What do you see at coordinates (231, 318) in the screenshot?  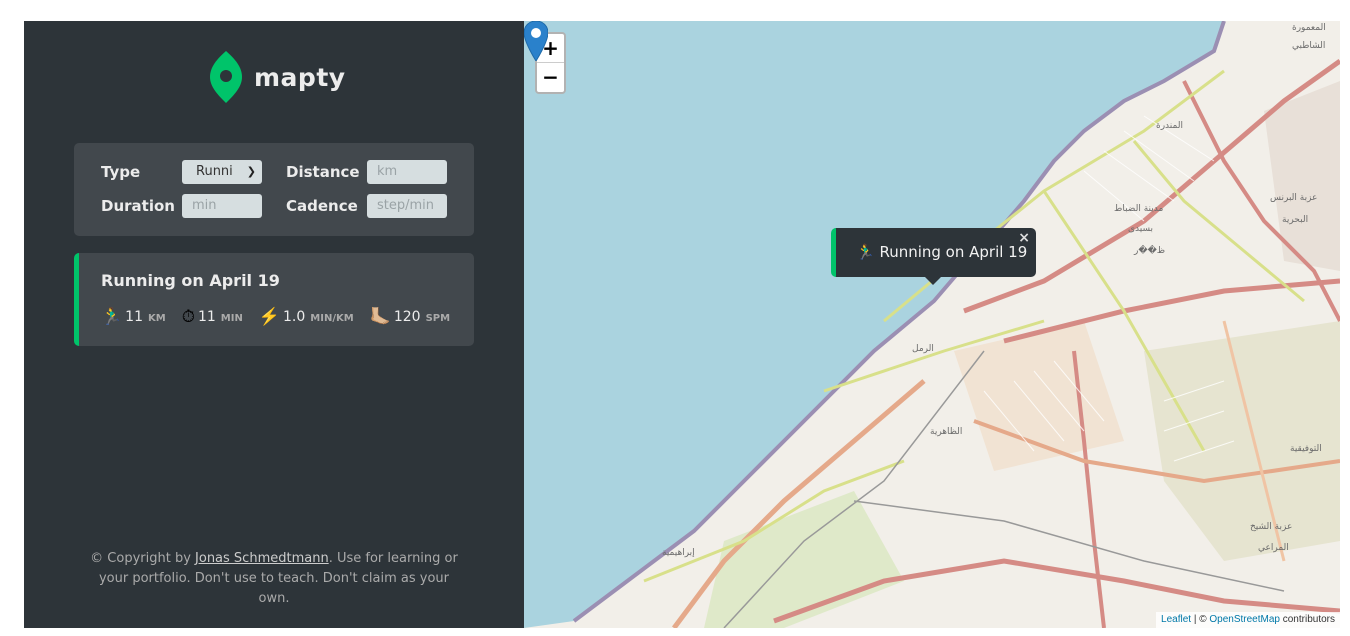 I see `duration-unit: MIN` at bounding box center [231, 318].